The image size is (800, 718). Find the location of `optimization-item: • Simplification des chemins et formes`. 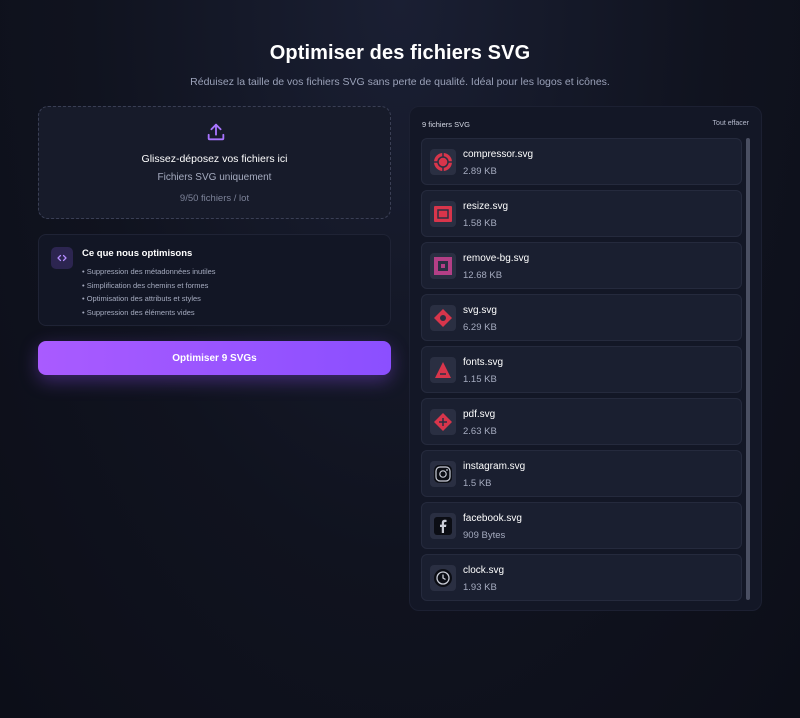

optimization-item: • Simplification des chemins et formes is located at coordinates (145, 285).